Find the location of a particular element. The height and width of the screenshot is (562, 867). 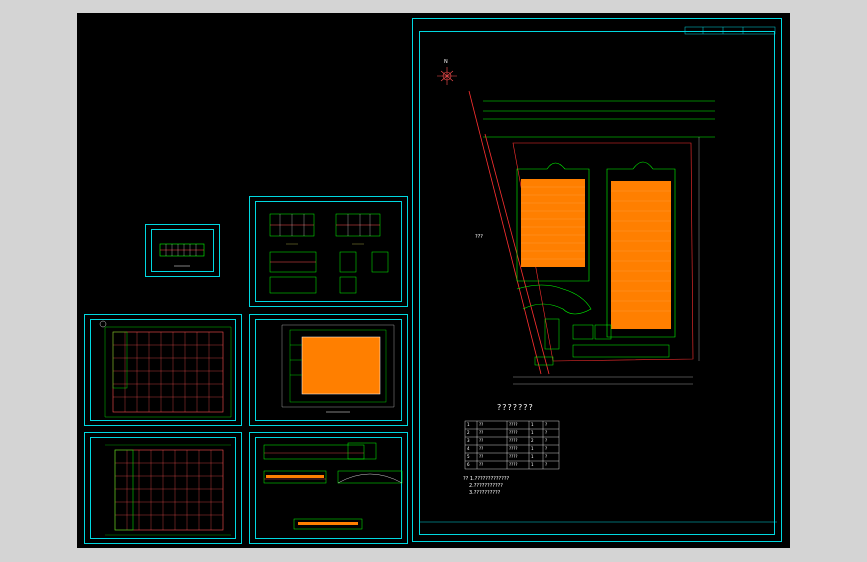

elevations-drawing is located at coordinates (329, 253).